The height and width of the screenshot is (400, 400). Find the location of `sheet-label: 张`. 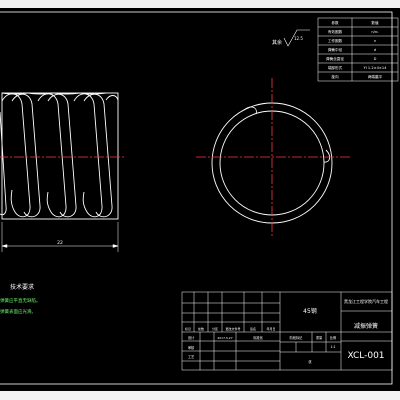

sheet-label: 张 is located at coordinates (310, 361).